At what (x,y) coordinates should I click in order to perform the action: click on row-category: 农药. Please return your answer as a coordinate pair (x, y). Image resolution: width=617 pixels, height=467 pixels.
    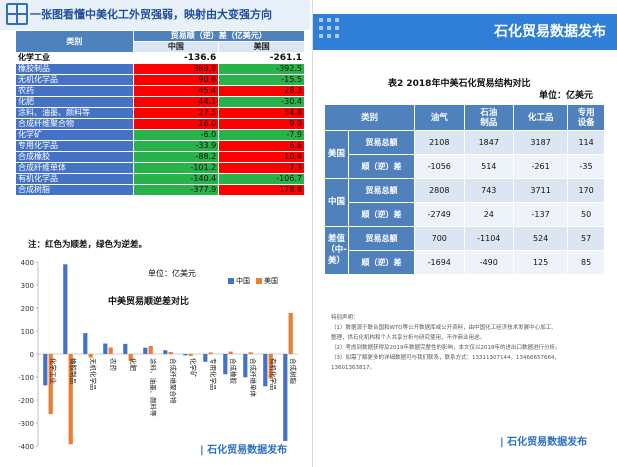
    Looking at the image, I should click on (74, 91).